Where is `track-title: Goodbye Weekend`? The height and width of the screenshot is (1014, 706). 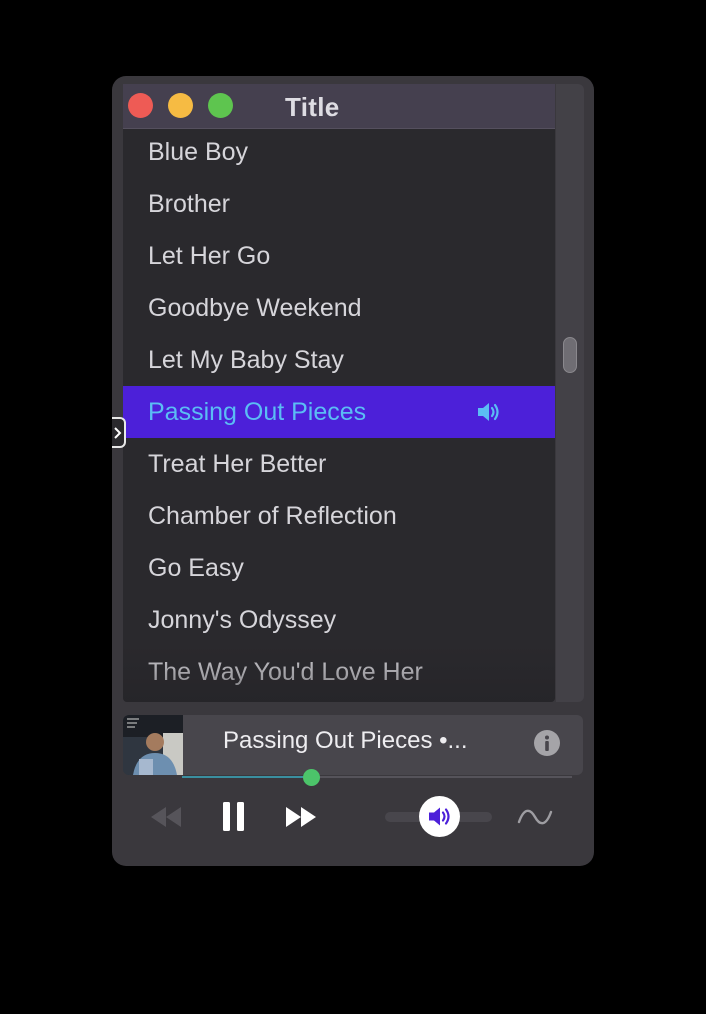
track-title: Goodbye Weekend is located at coordinates (255, 308).